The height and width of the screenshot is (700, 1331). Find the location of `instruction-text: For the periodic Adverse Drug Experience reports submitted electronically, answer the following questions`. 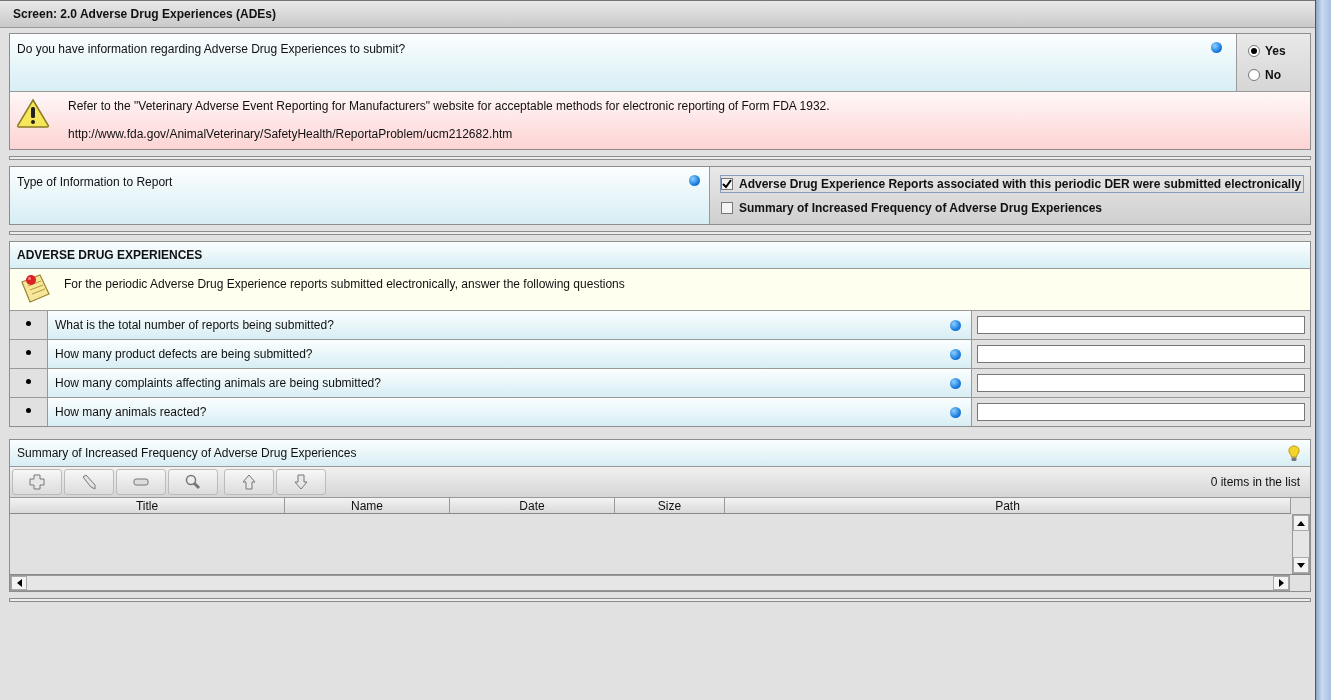

instruction-text: For the periodic Adverse Drug Experience reports submitted electronically, answer the following questions is located at coordinates (344, 284).